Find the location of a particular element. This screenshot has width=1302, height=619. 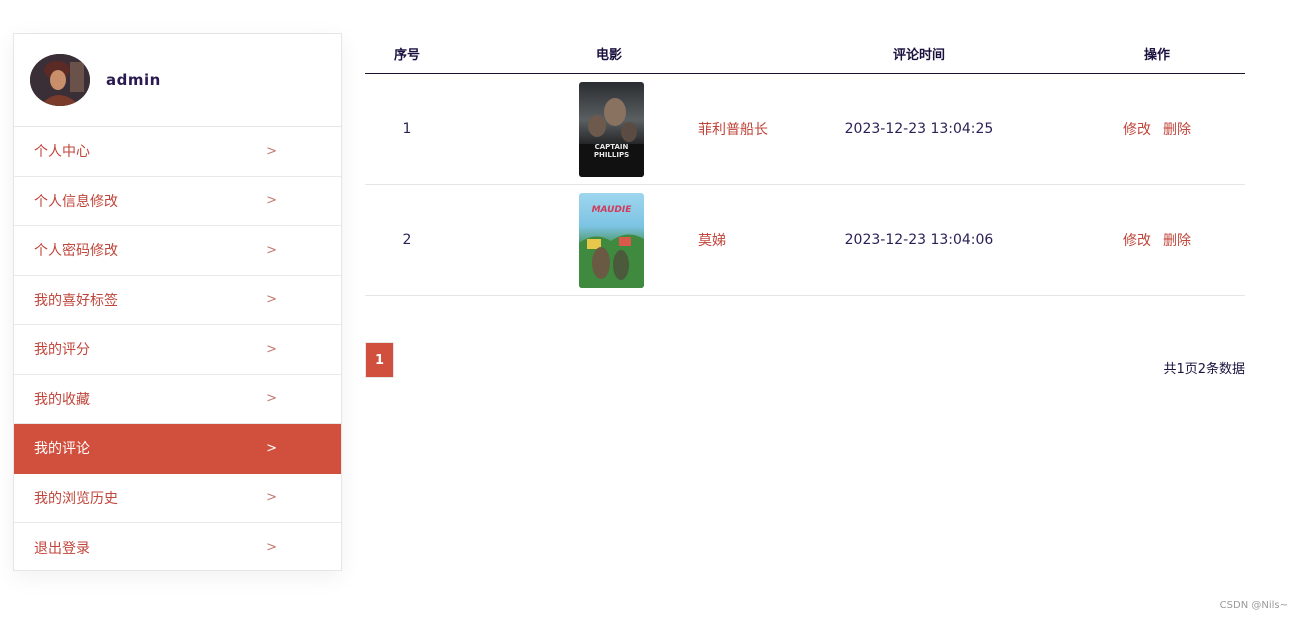

header-ops: 操作 is located at coordinates (1156, 55).